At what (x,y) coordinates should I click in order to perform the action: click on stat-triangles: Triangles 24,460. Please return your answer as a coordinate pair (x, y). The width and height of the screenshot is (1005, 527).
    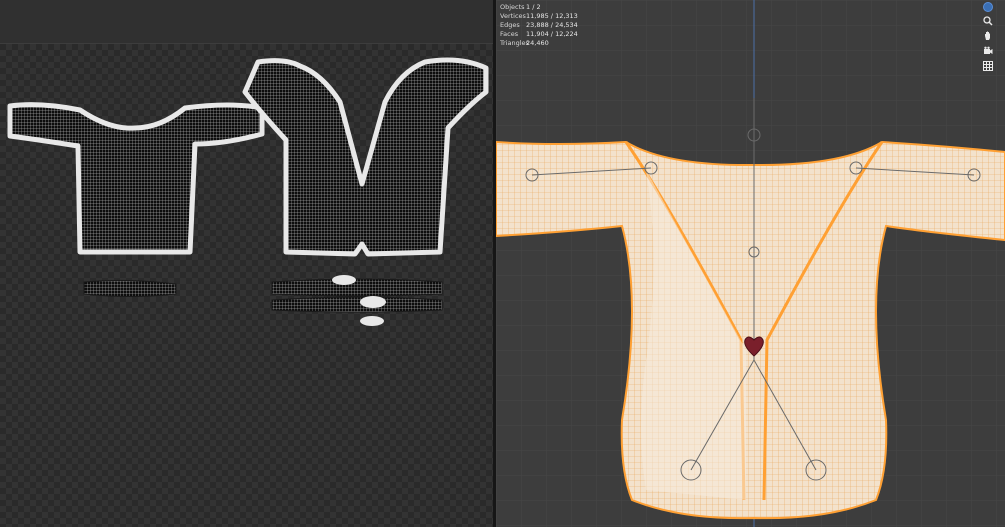
    Looking at the image, I should click on (524, 43).